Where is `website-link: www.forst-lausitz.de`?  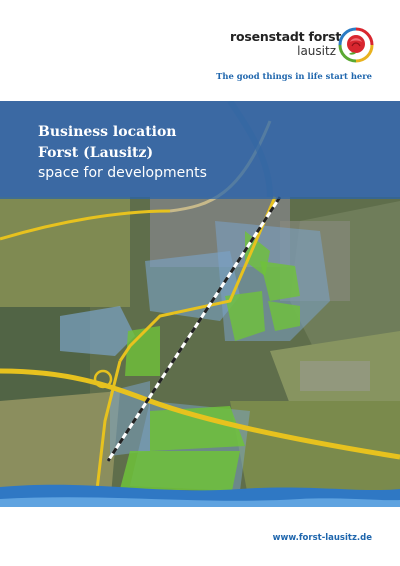 website-link: www.forst-lausitz.de is located at coordinates (322, 538).